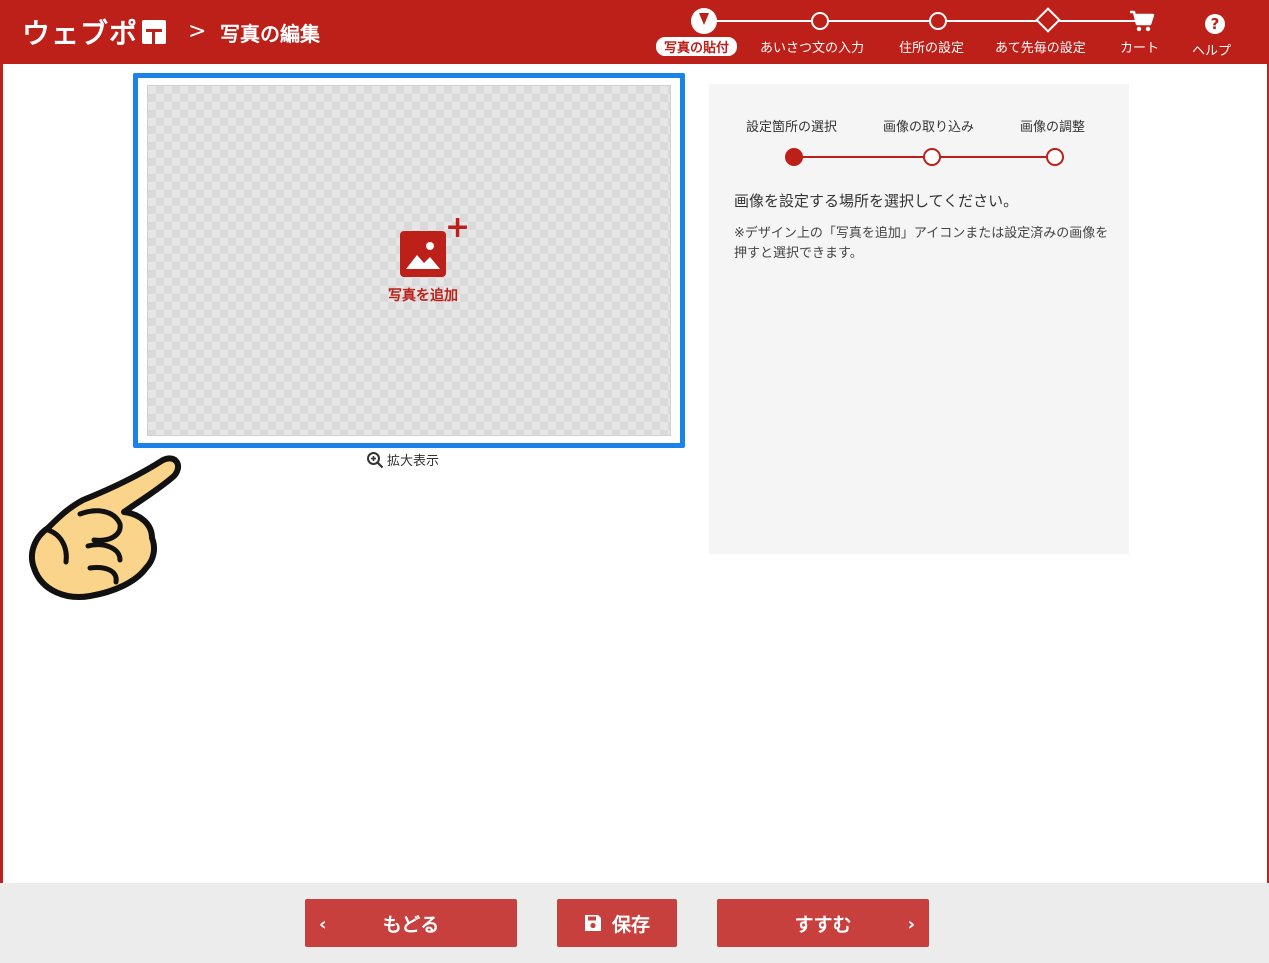 This screenshot has height=963, width=1269. What do you see at coordinates (1139, 46) in the screenshot?
I see `step-cart: カート` at bounding box center [1139, 46].